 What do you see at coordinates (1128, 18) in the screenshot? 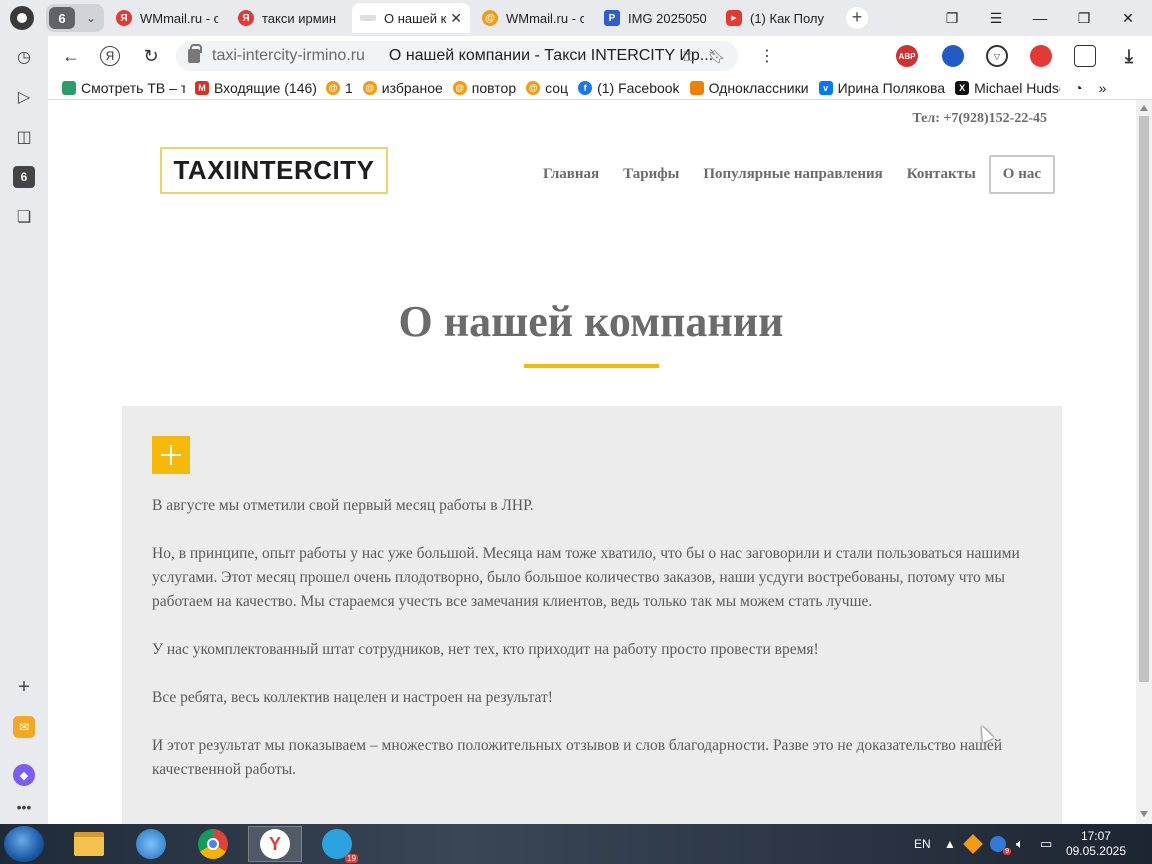
I see `close-window-button: ✕` at bounding box center [1128, 18].